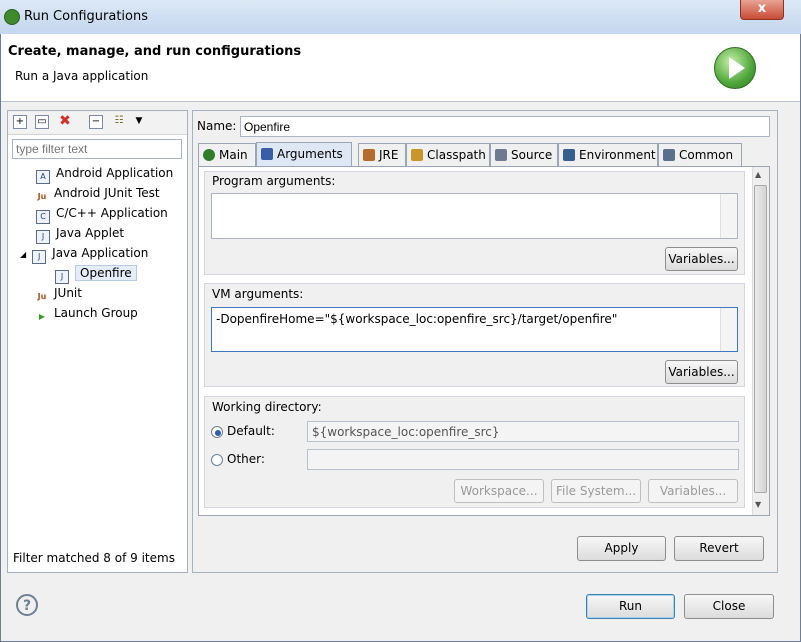 This screenshot has width=801, height=642. I want to click on tree-item-openfire: J Openfire, so click(96, 274).